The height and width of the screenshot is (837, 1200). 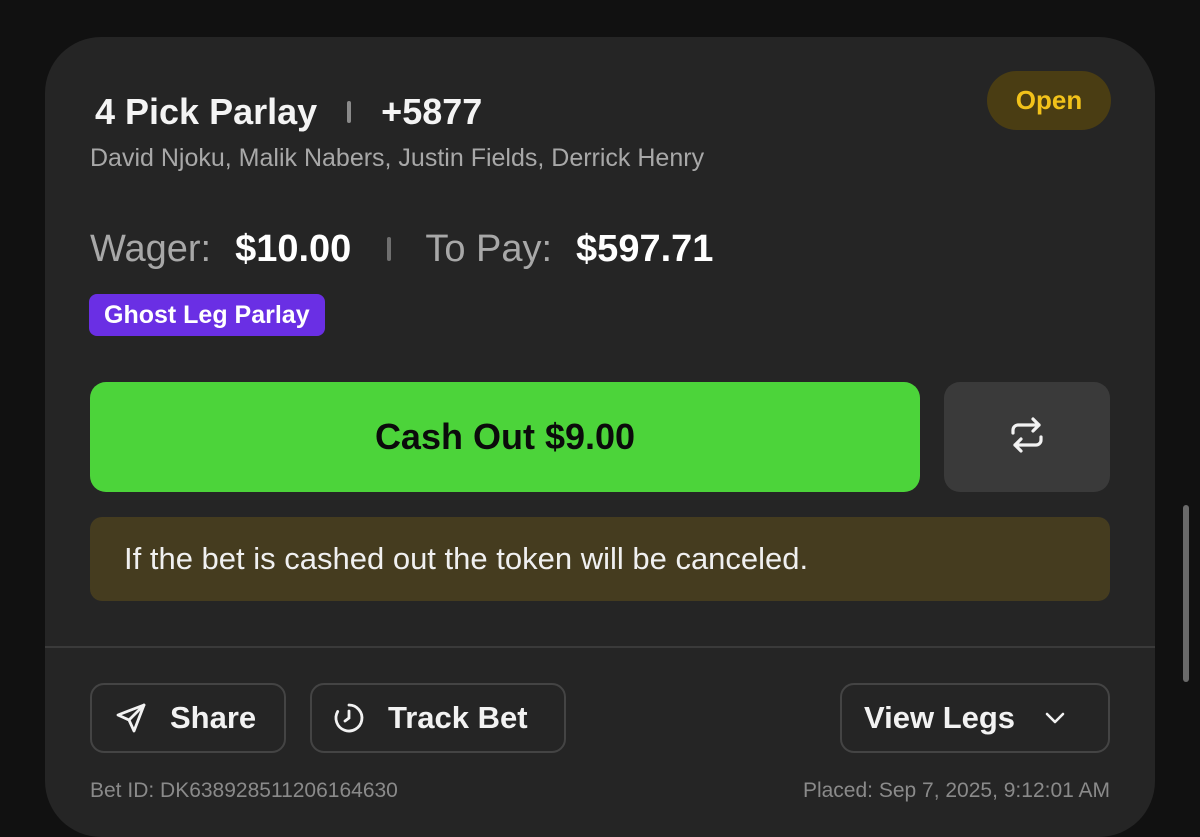 What do you see at coordinates (458, 717) in the screenshot?
I see `track-bet-label: Track Bet` at bounding box center [458, 717].